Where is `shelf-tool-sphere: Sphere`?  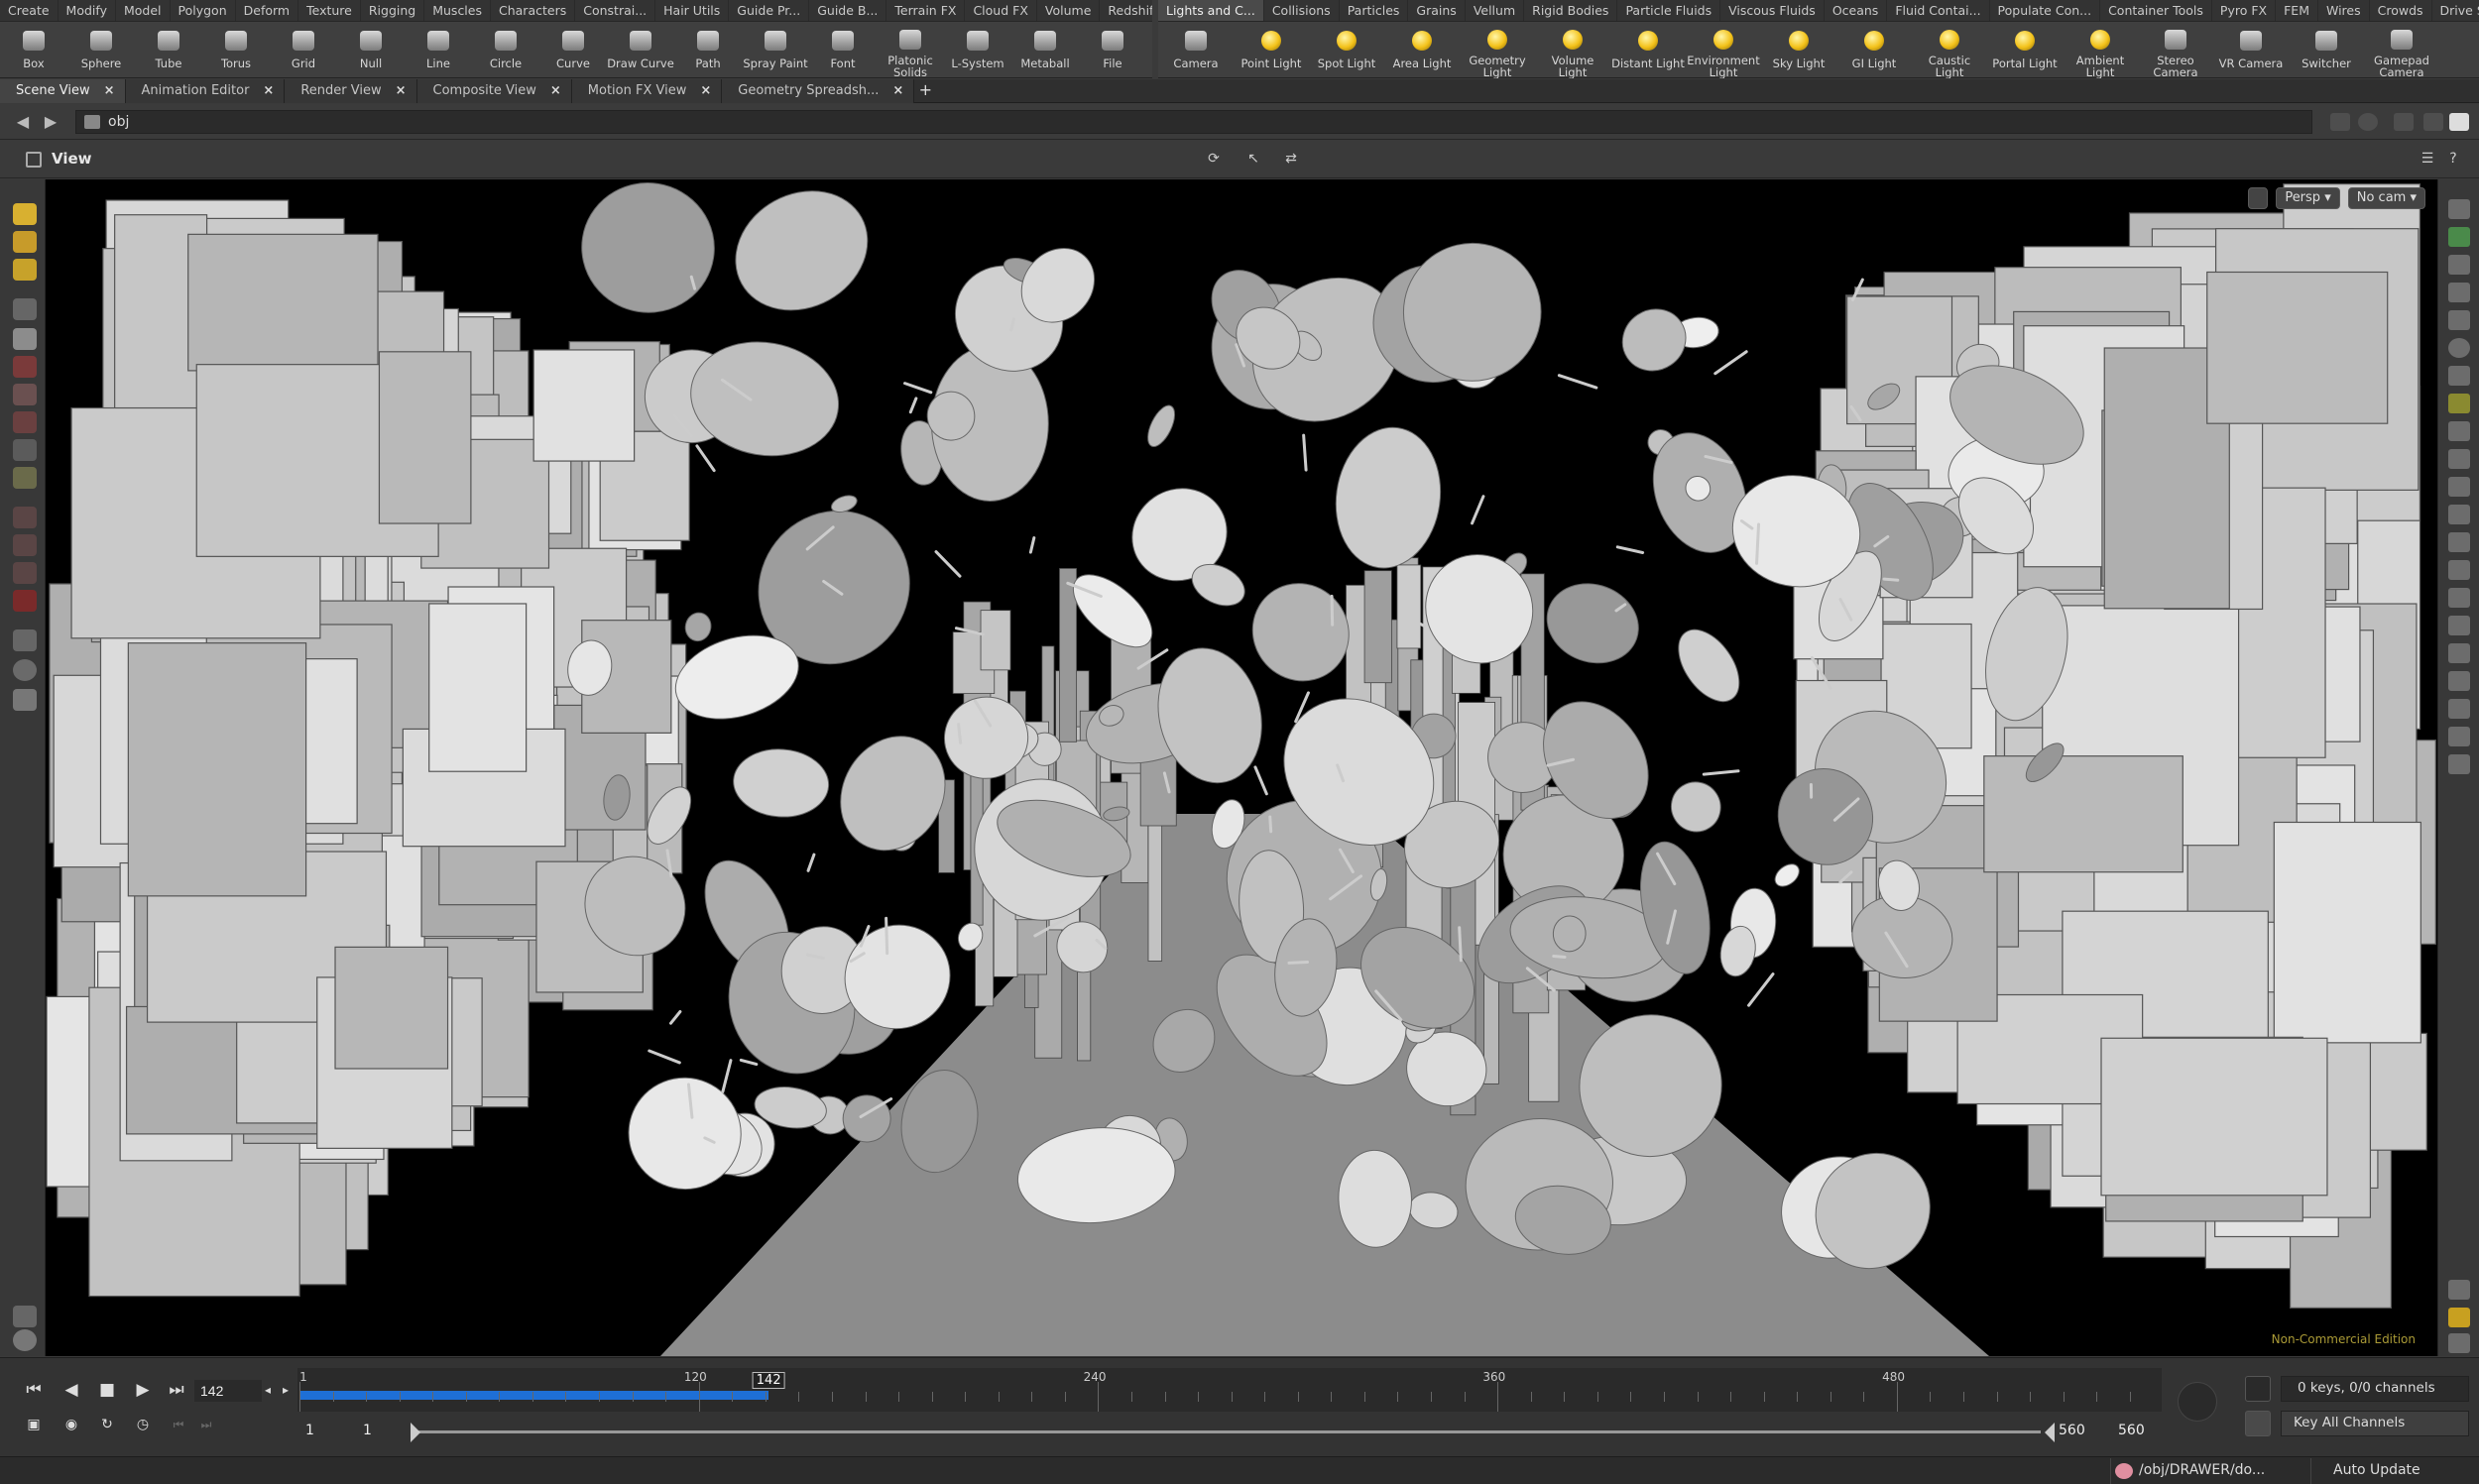 shelf-tool-sphere: Sphere is located at coordinates (101, 50).